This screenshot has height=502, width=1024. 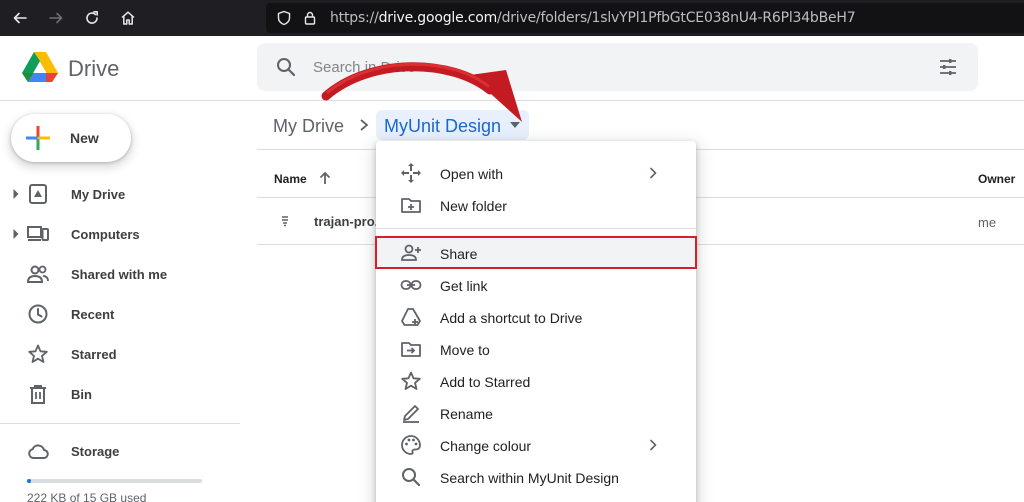 What do you see at coordinates (472, 174) in the screenshot?
I see `menu-item-label: Open with` at bounding box center [472, 174].